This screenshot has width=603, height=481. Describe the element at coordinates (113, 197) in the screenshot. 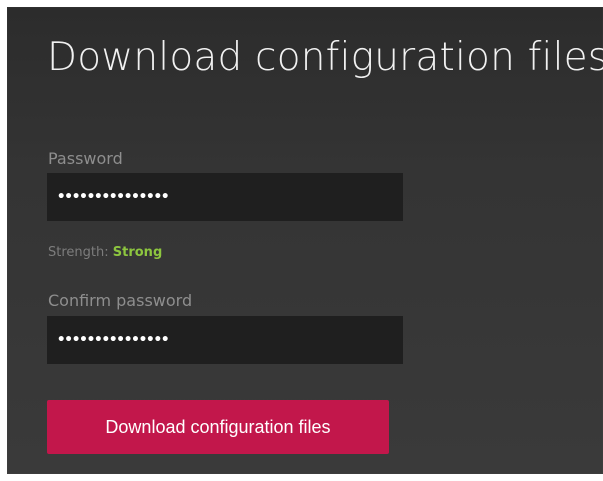

I see `password-masked-value: •••••••••••••••` at that location.